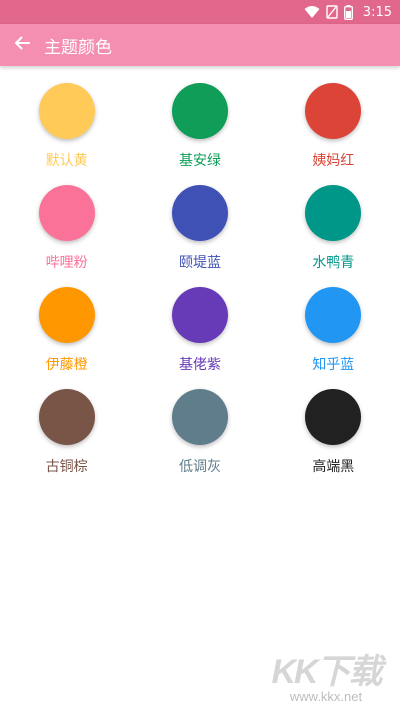 The height and width of the screenshot is (712, 400). What do you see at coordinates (78, 47) in the screenshot?
I see `page-title: 主题颜色` at bounding box center [78, 47].